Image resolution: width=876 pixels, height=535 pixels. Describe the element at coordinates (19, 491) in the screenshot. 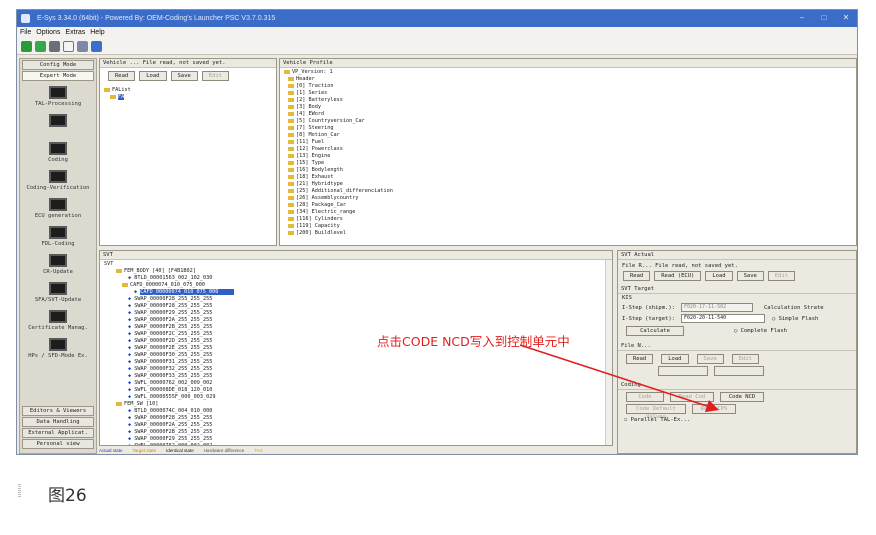

I see `caption-marker` at that location.